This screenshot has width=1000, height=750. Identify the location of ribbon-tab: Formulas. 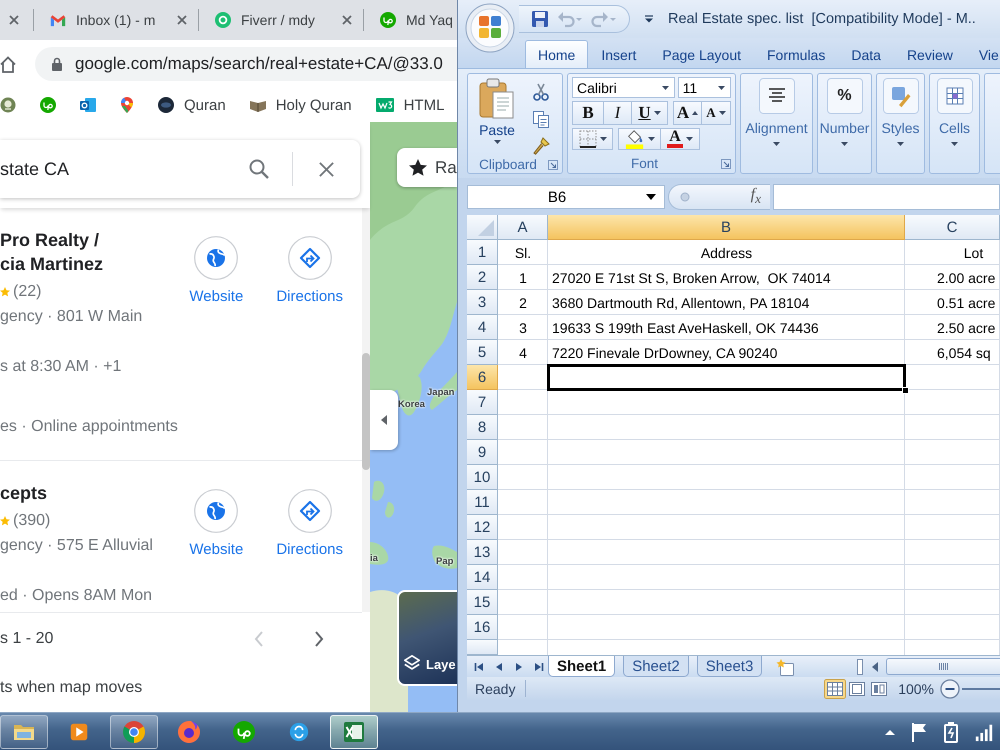
(796, 54).